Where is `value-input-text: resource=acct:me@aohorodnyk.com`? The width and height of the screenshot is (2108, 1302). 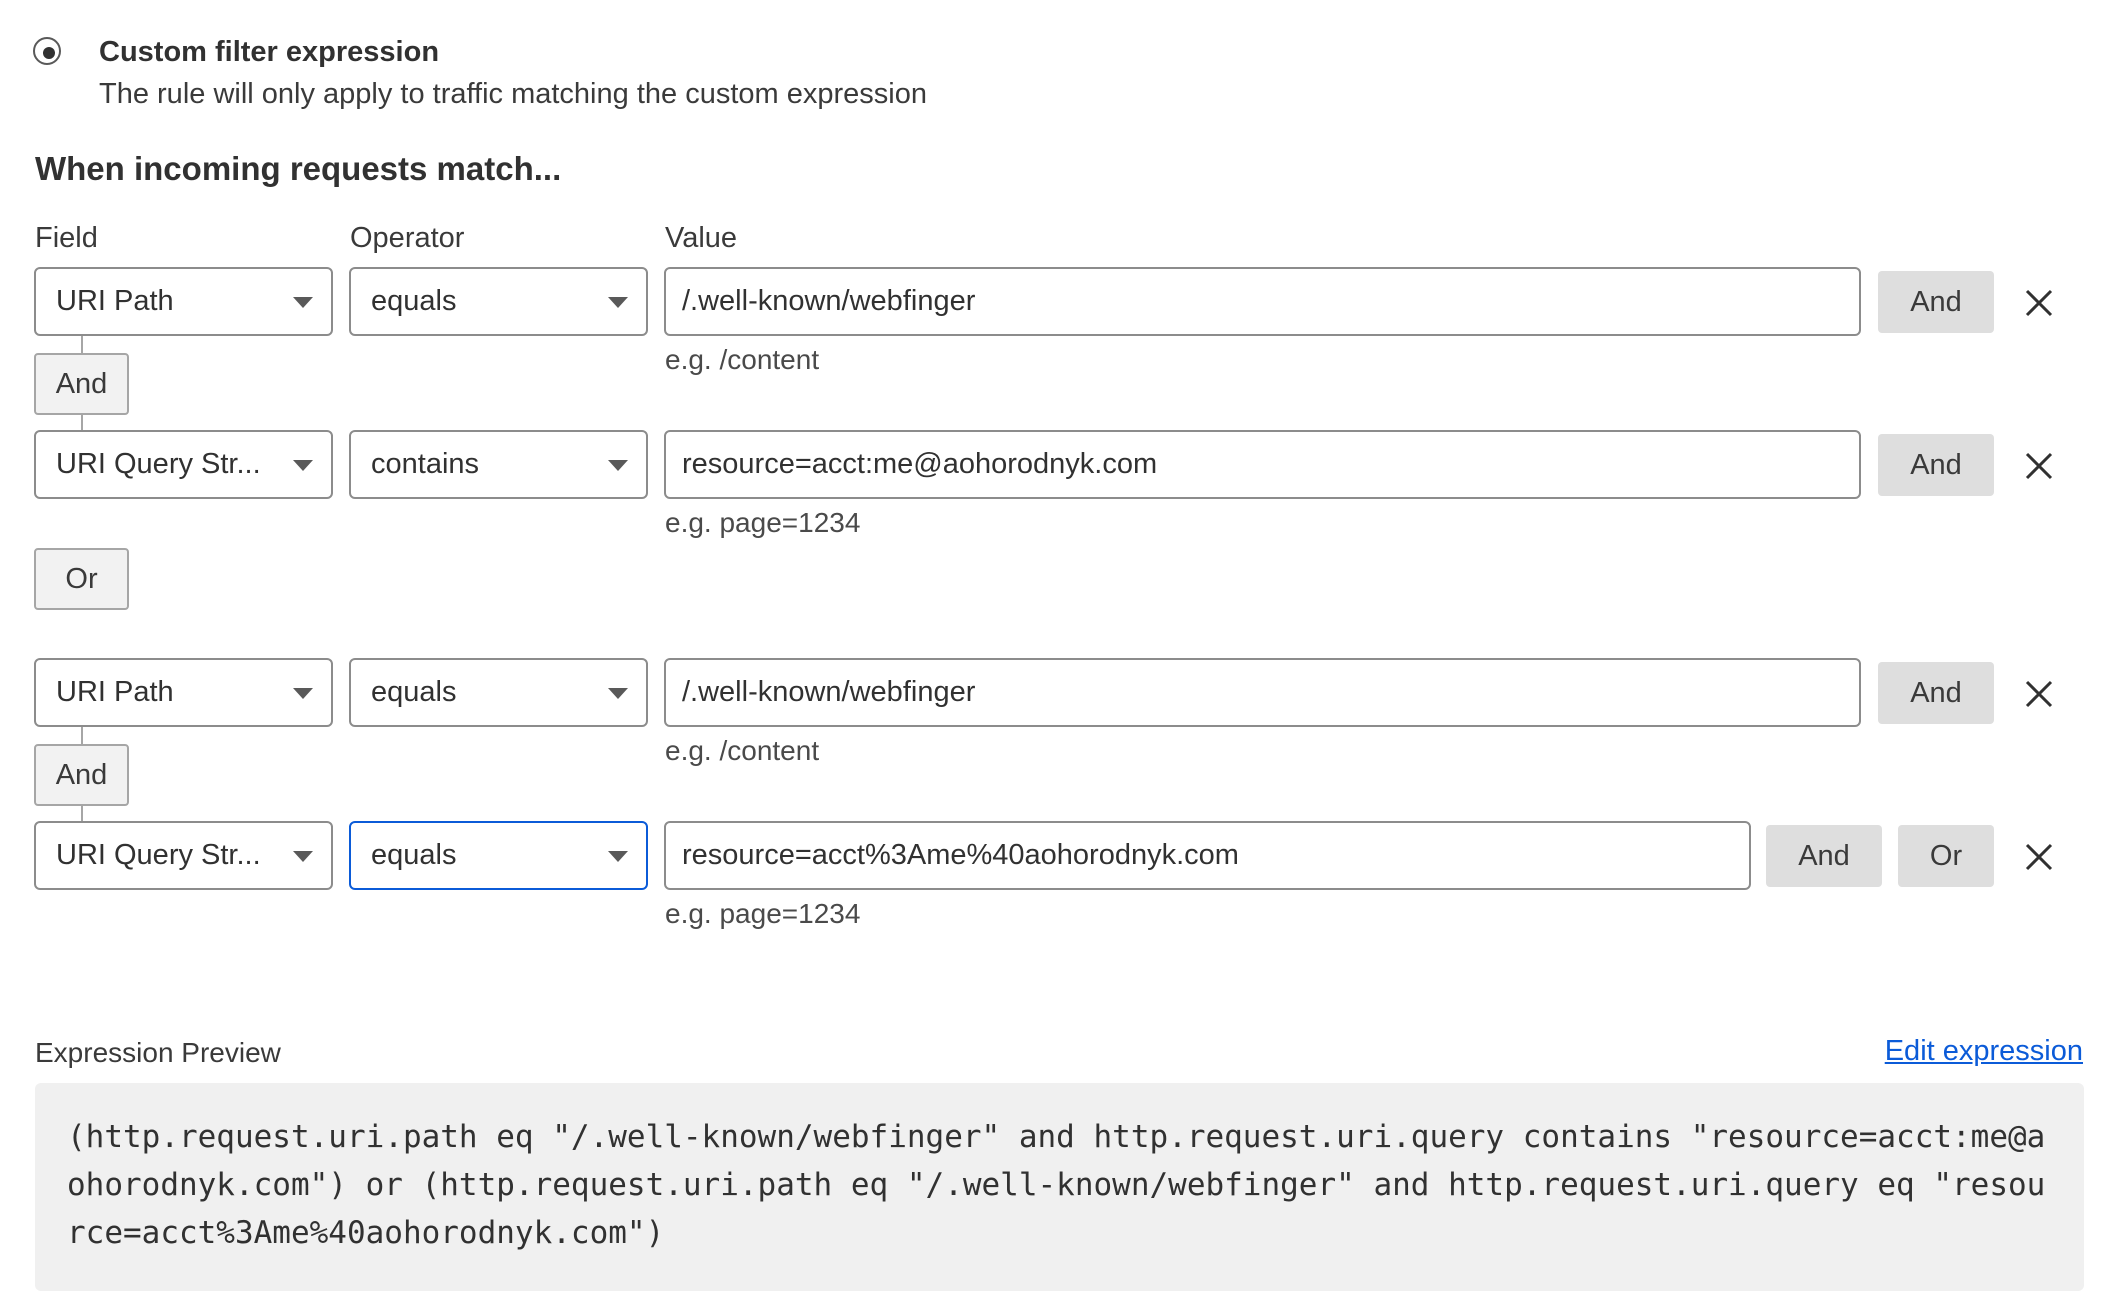 value-input-text: resource=acct:me@aohorodnyk.com is located at coordinates (920, 464).